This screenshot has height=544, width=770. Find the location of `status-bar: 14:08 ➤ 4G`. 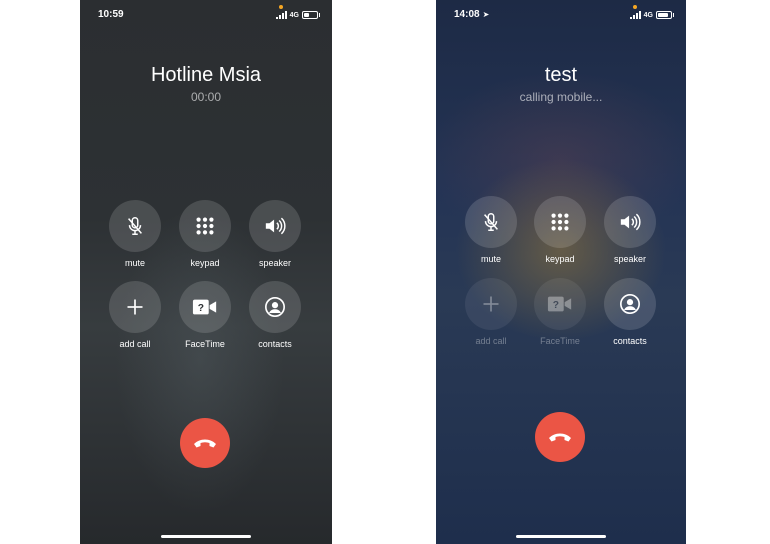

status-bar: 14:08 ➤ 4G is located at coordinates (561, 14).